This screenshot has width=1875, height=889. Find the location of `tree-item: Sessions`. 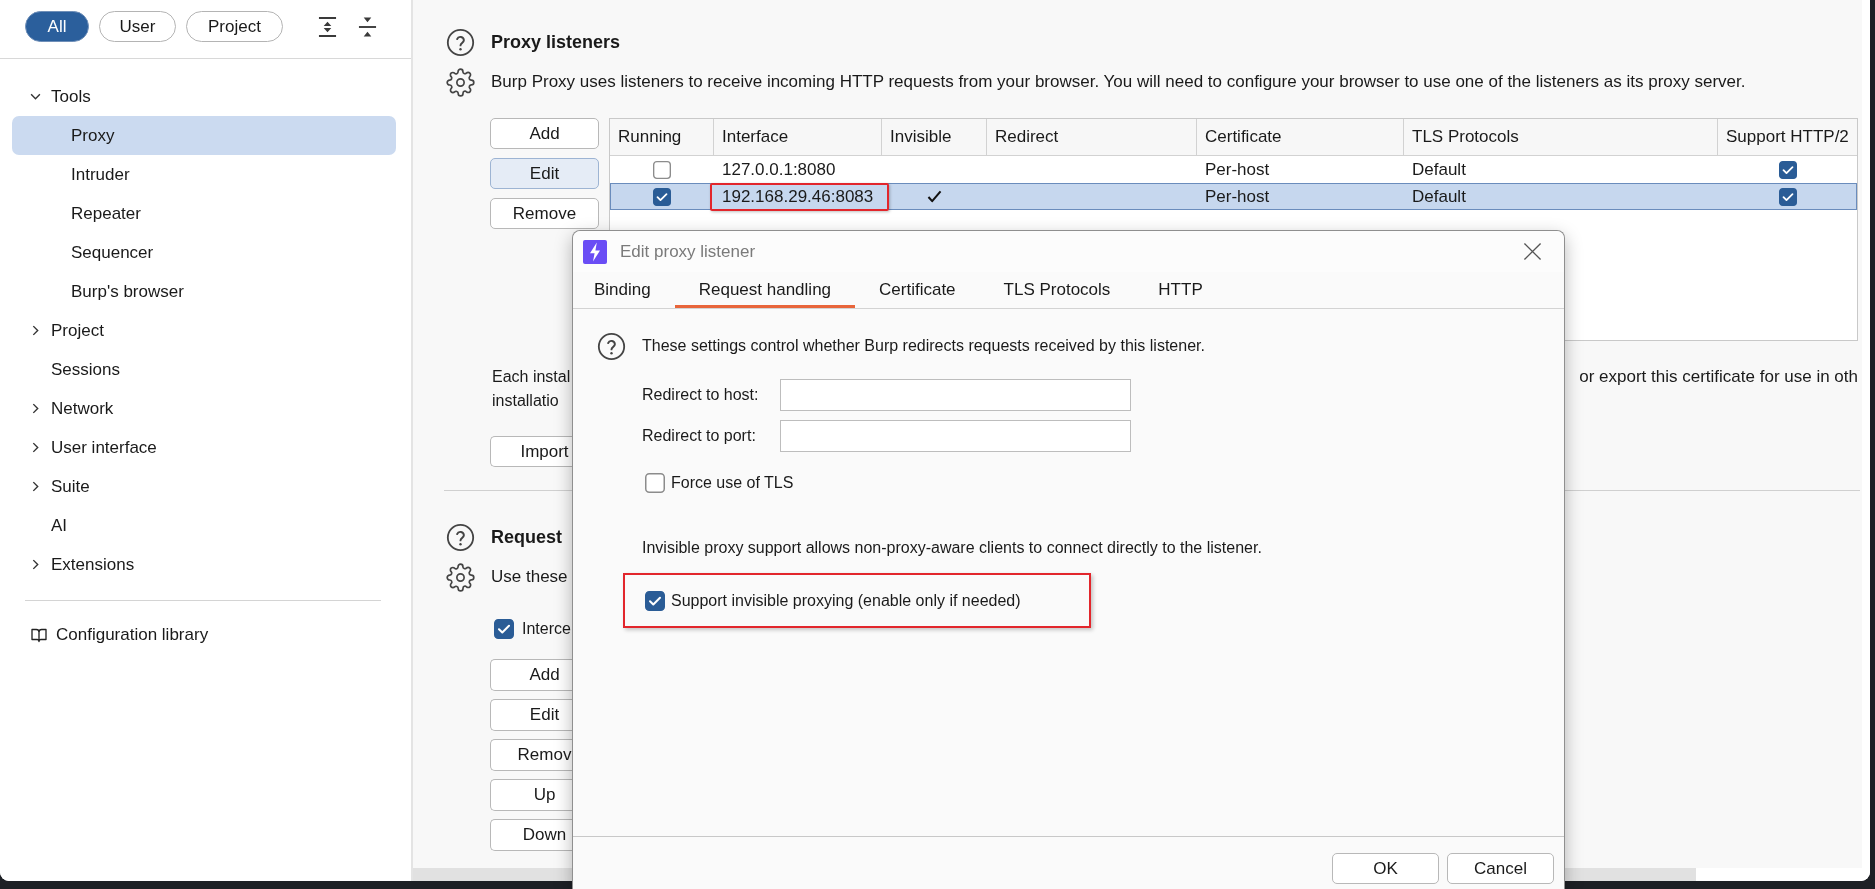

tree-item: Sessions is located at coordinates (204, 369).